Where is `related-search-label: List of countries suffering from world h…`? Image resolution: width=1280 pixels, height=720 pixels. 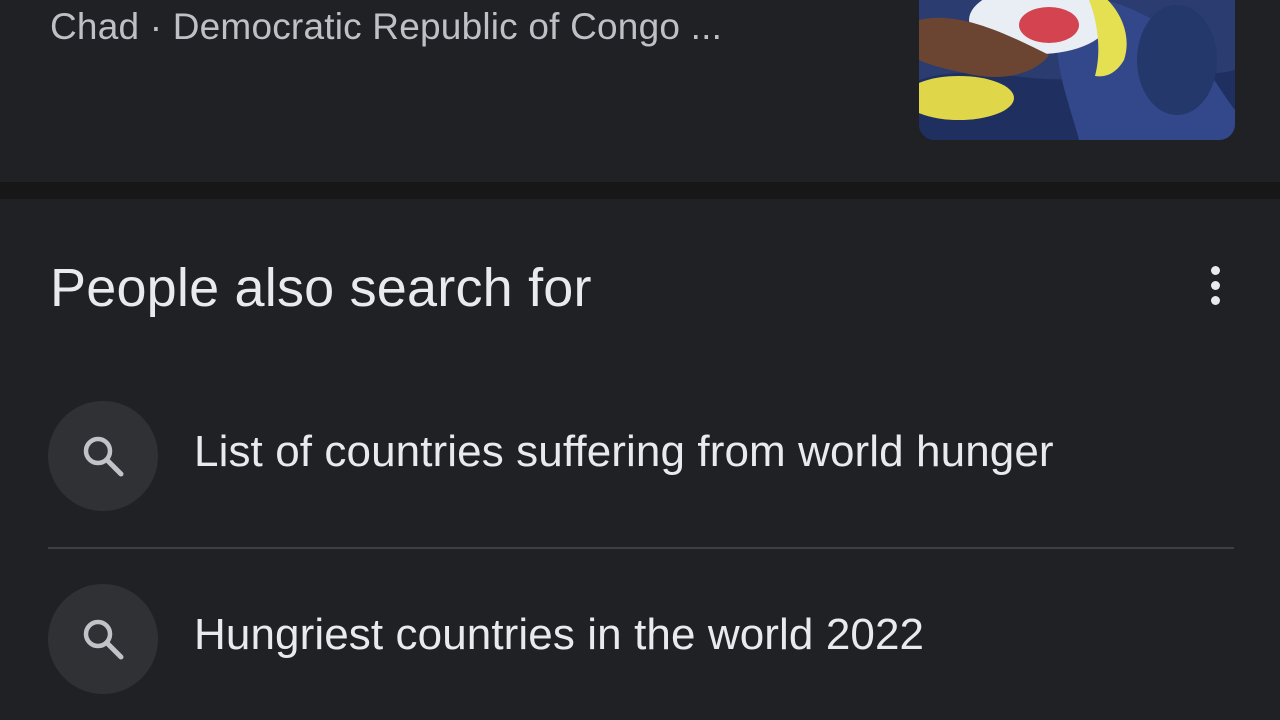 related-search-label: List of countries suffering from world h… is located at coordinates (624, 451).